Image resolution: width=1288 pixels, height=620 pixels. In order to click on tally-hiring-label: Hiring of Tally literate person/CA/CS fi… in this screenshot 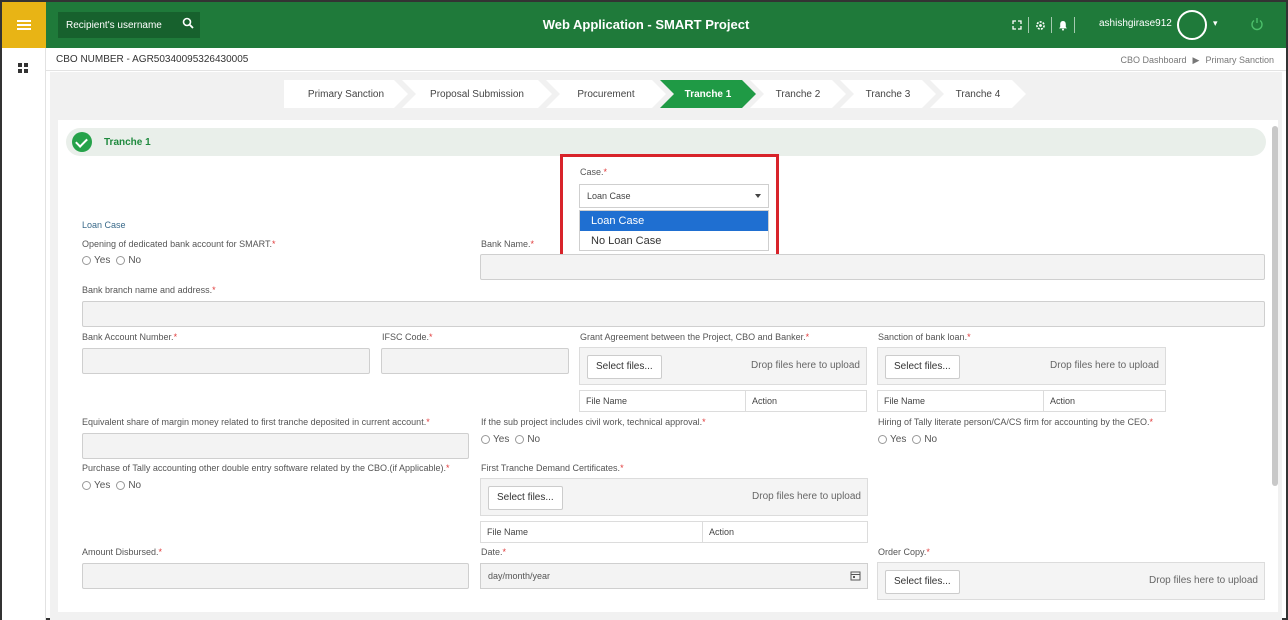, I will do `click(1015, 422)`.